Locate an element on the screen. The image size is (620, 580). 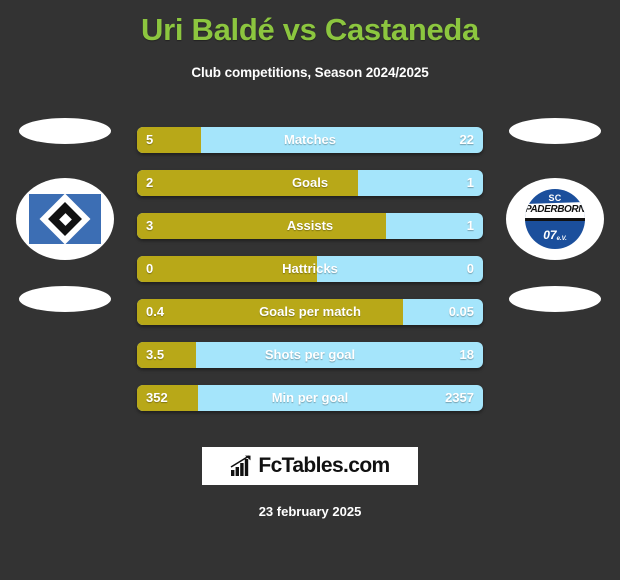
stat-label: Assists is located at coordinates (310, 225).